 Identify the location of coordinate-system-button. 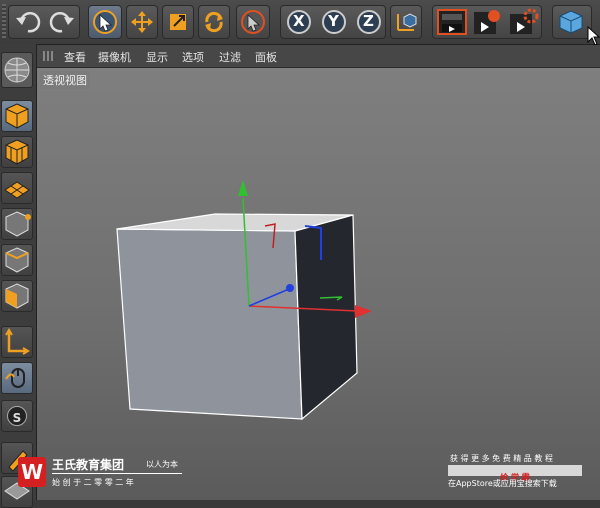
(406, 22).